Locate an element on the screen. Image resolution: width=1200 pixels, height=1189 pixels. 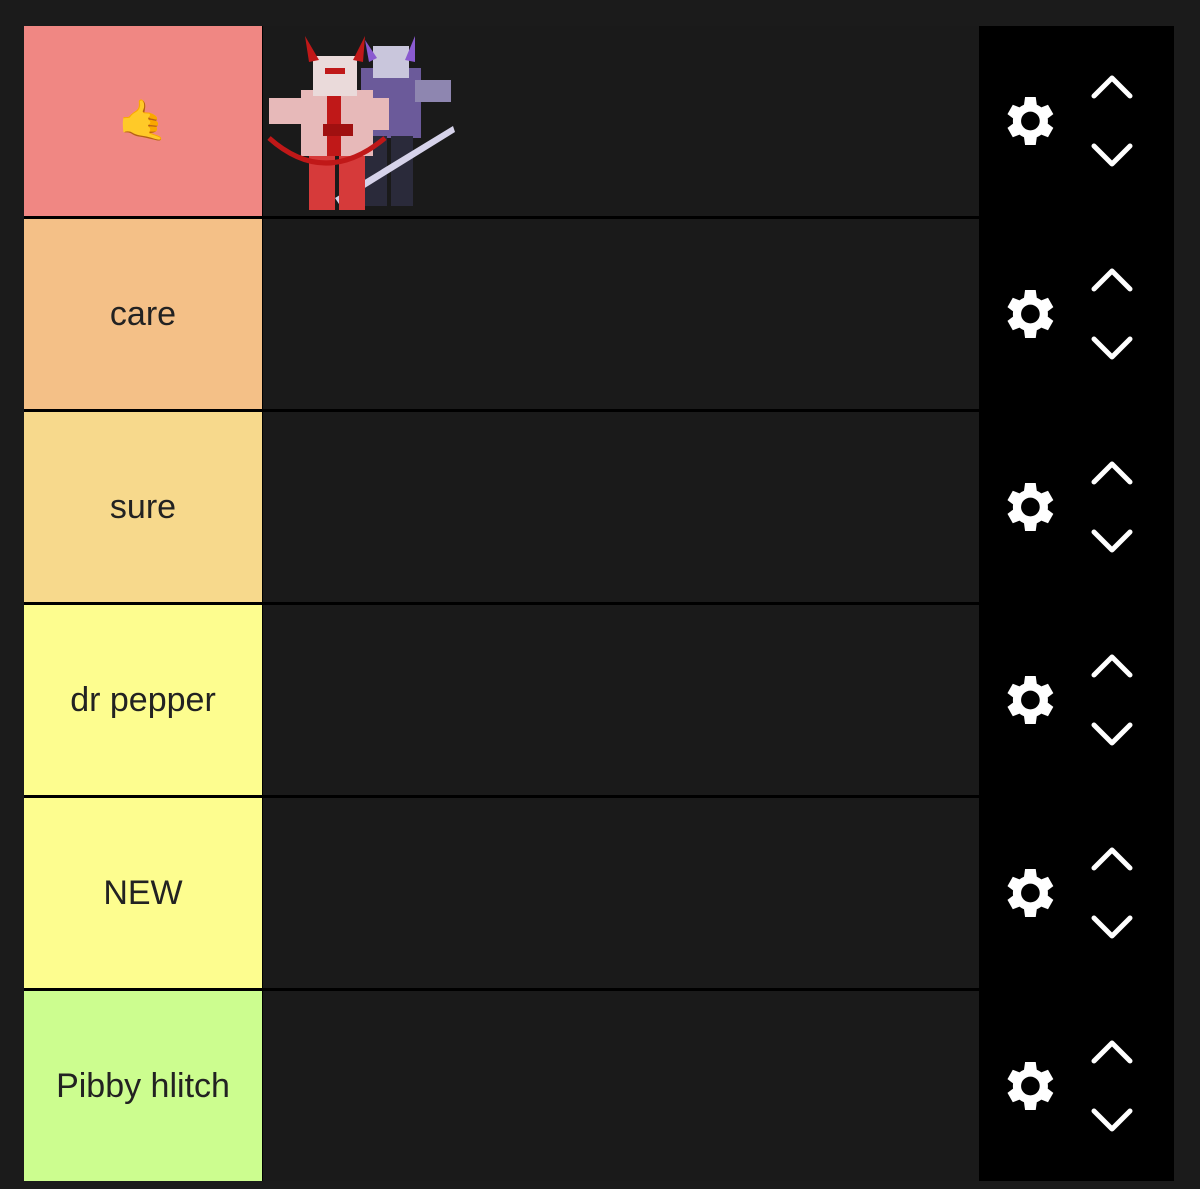
tier-label-text: NEW is located at coordinates (143, 893).